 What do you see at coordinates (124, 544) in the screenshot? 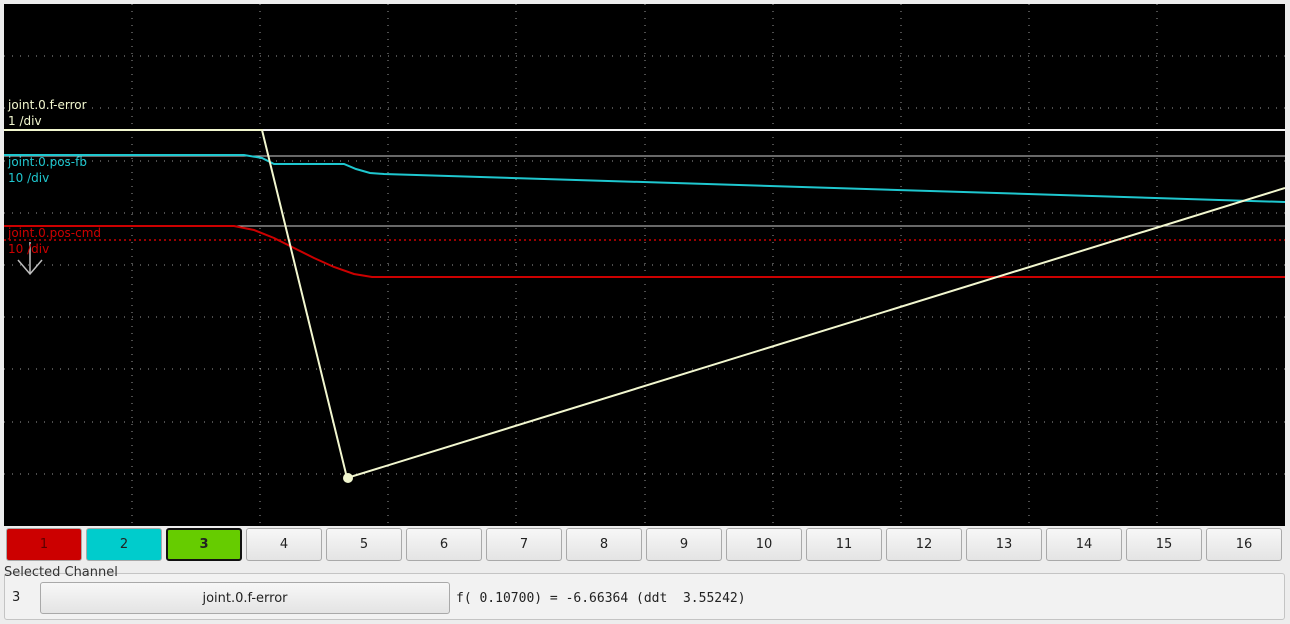
I see `channel-button-2: 2` at bounding box center [124, 544].